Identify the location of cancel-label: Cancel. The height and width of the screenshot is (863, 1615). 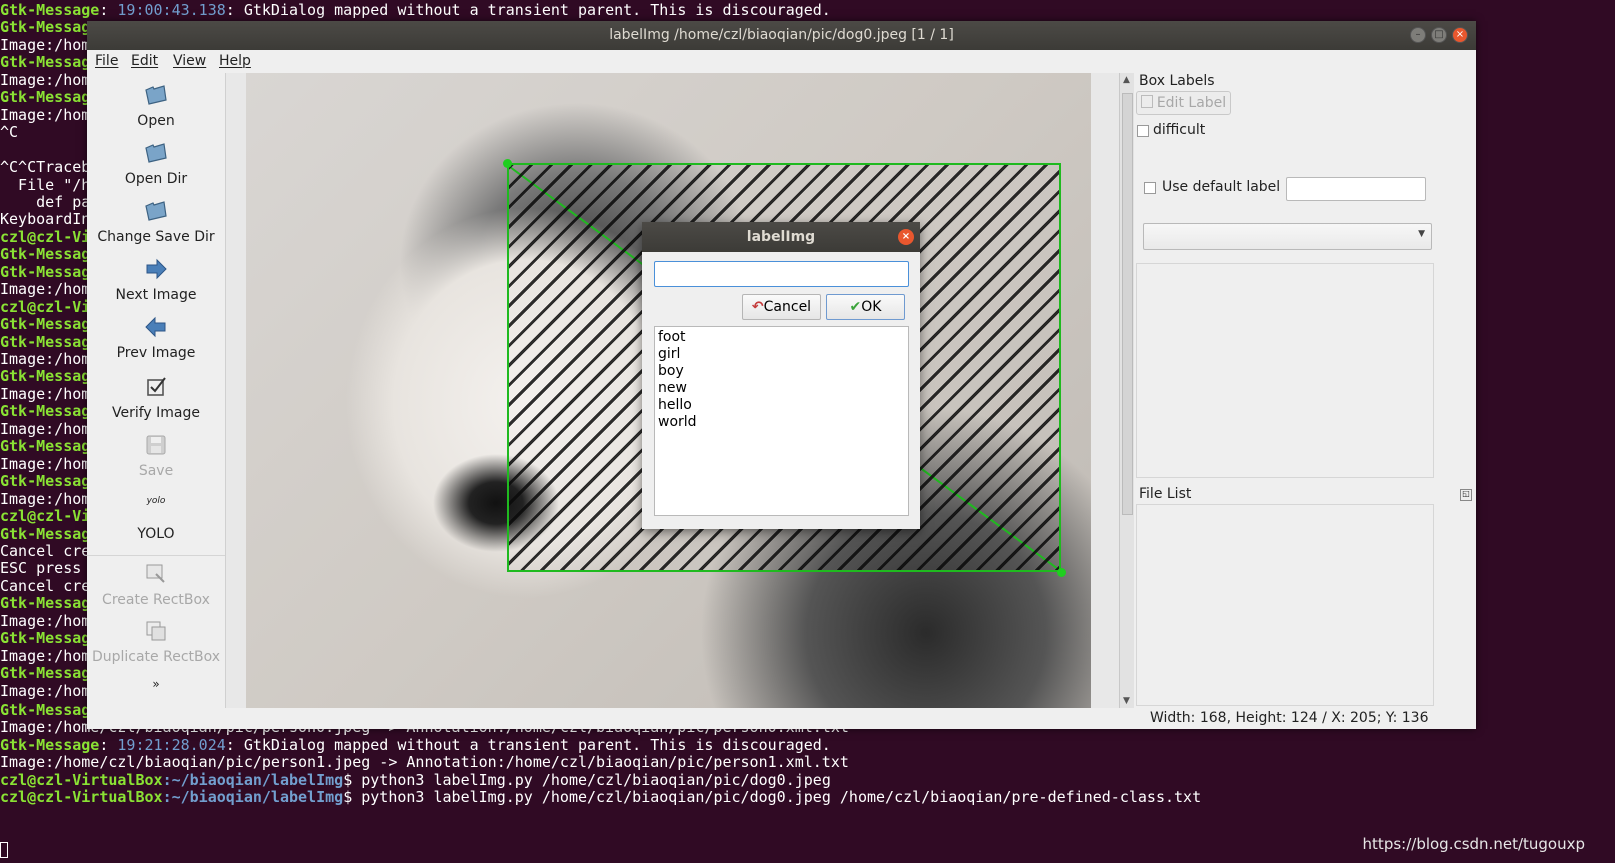
(787, 307).